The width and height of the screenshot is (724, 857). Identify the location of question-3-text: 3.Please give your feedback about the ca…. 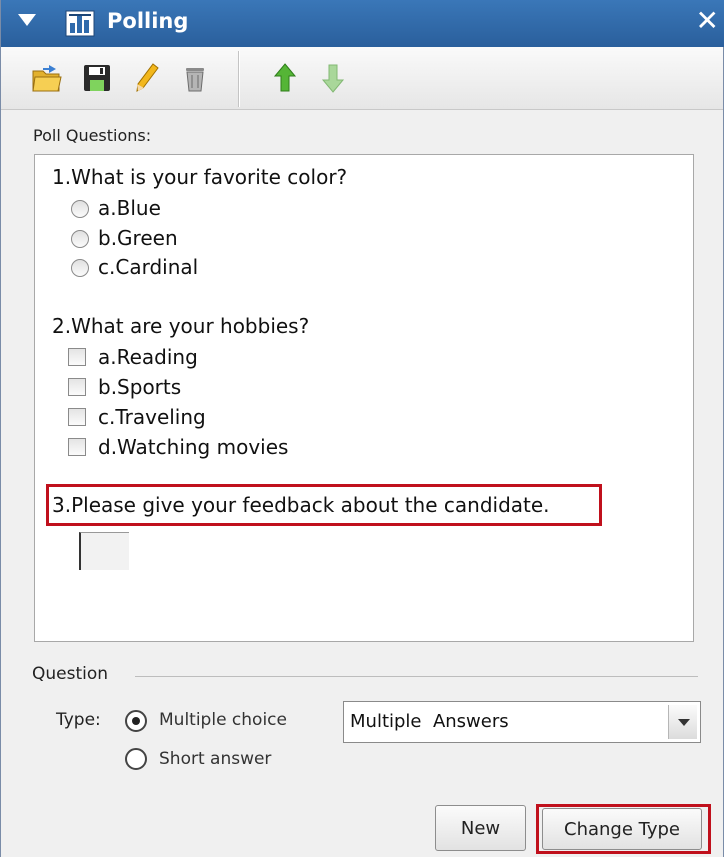
(301, 505).